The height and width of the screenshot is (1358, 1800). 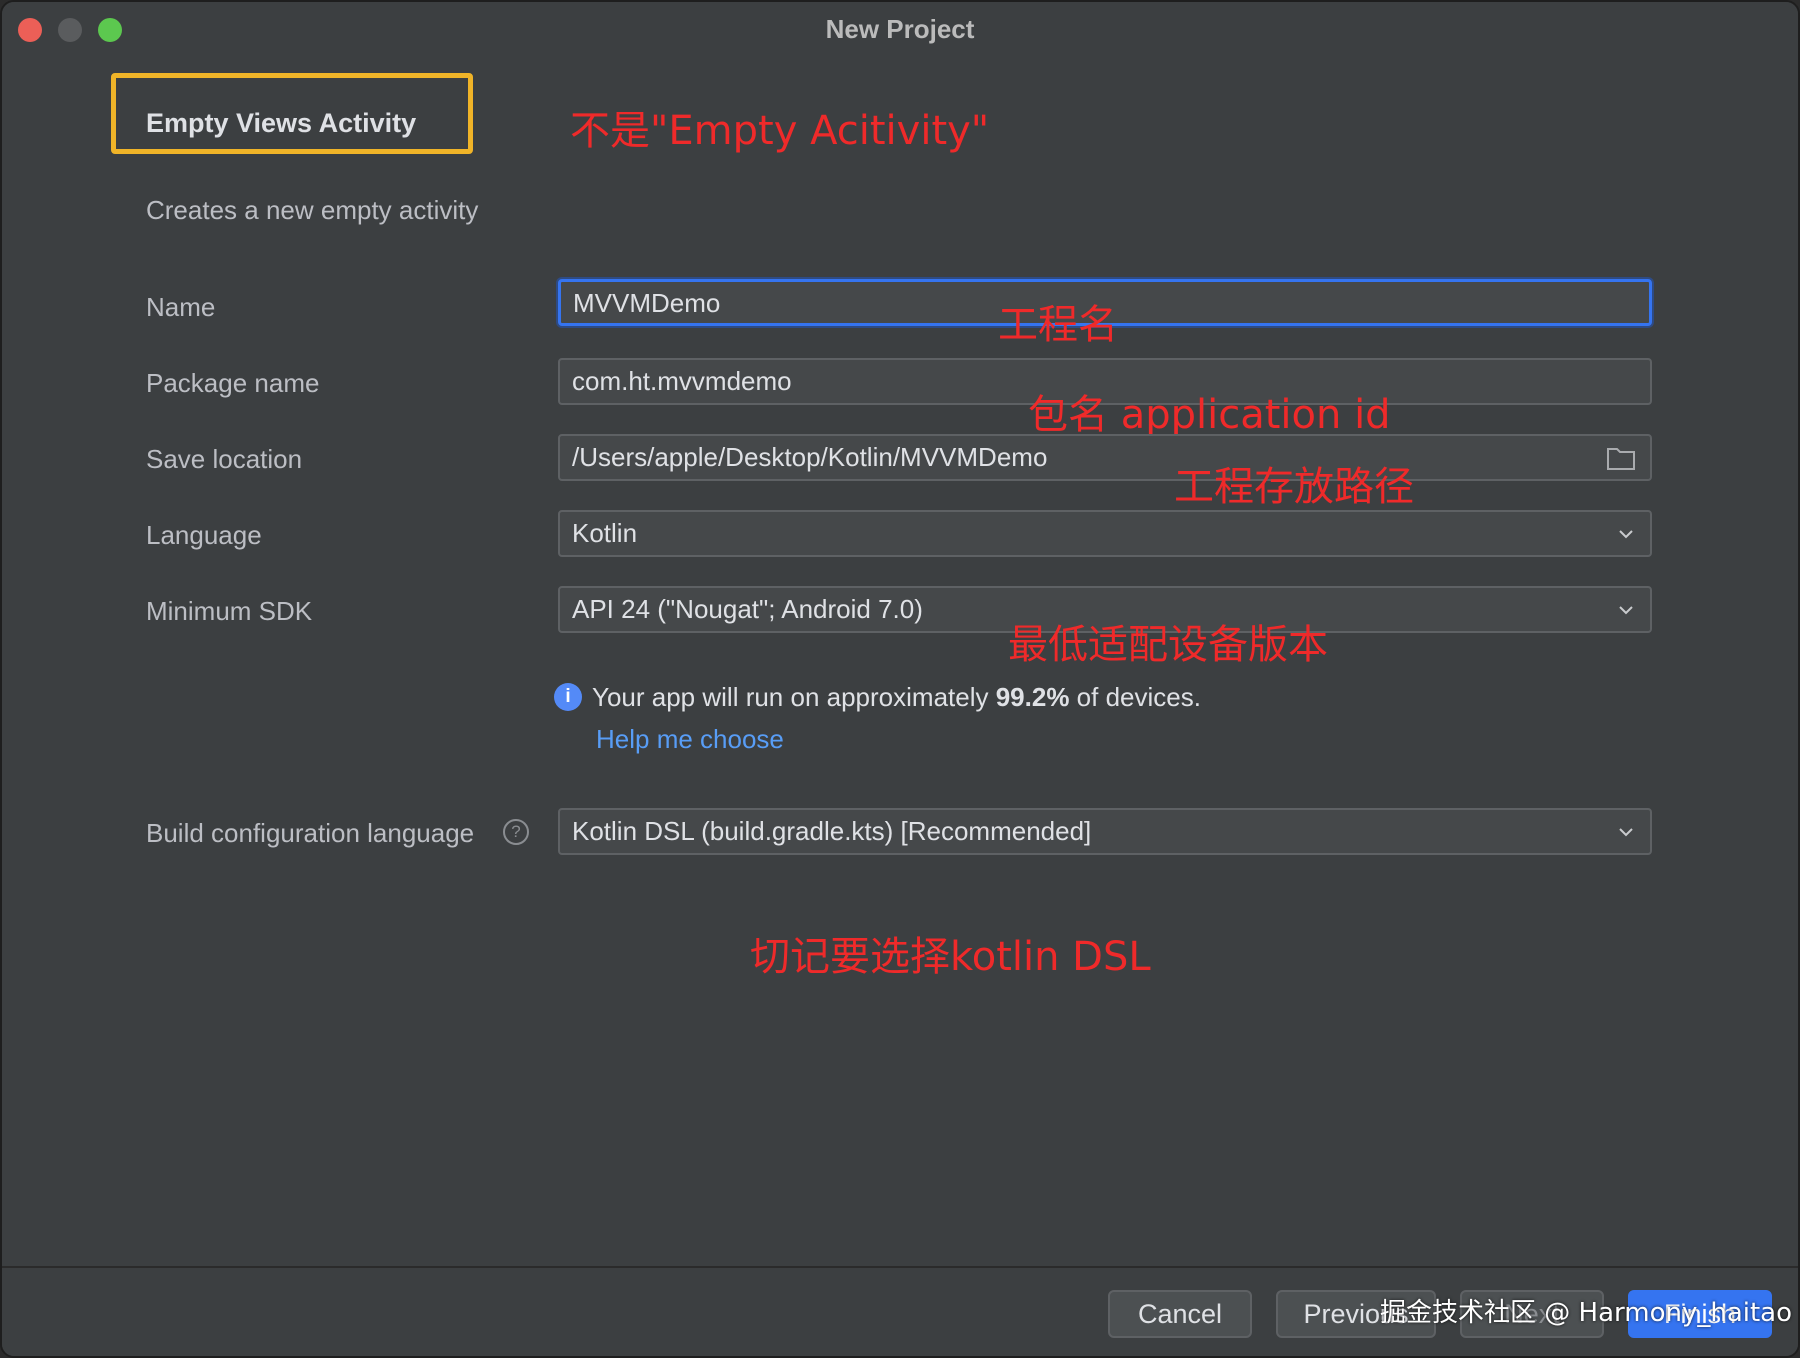 What do you see at coordinates (1180, 1314) in the screenshot?
I see `cancel-button: Cancel` at bounding box center [1180, 1314].